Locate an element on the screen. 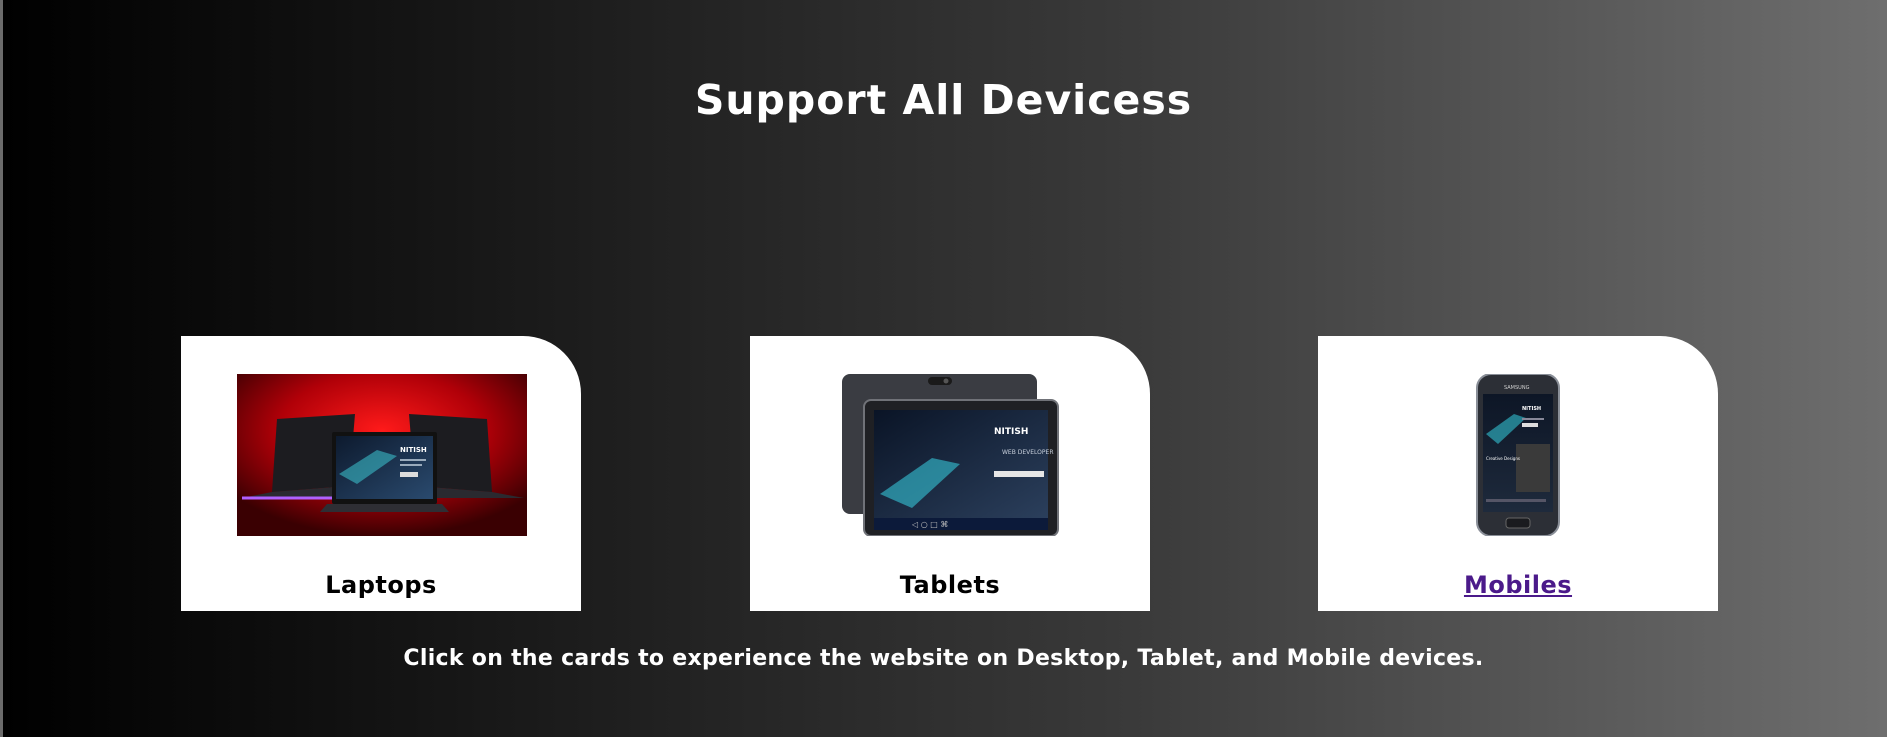 This screenshot has height=737, width=1887. mobile-screen-tagline: Creative Designs is located at coordinates (1503, 458).